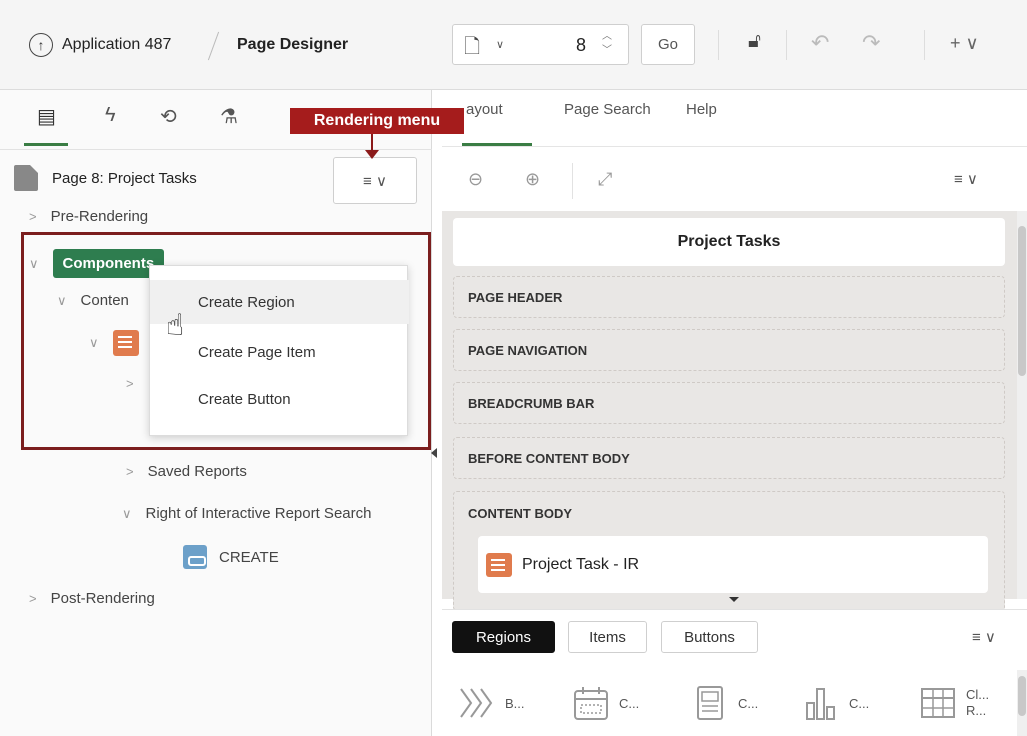 The height and width of the screenshot is (736, 1027). What do you see at coordinates (605, 179) in the screenshot?
I see `expand-icon: ⤢` at bounding box center [605, 179].